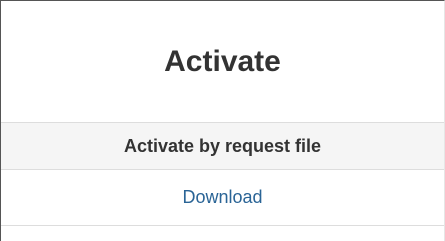  I want to click on page-title: Activate, so click(222, 61).